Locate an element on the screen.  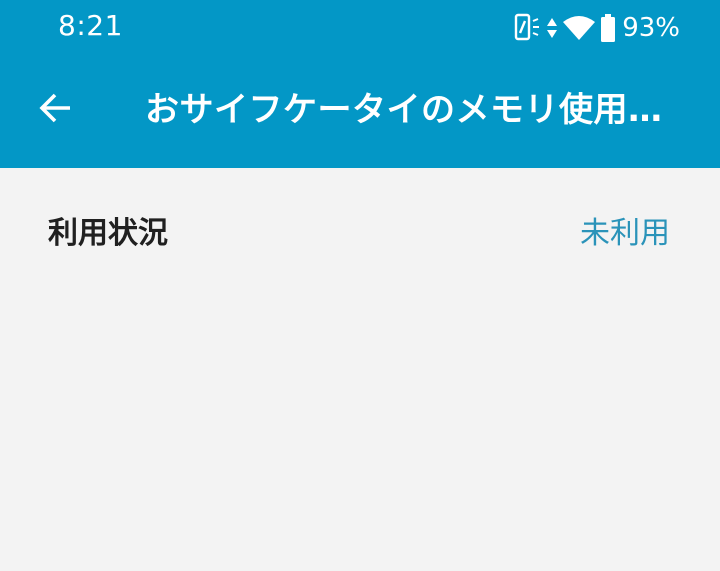
nfc-phone-icon is located at coordinates (528, 28).